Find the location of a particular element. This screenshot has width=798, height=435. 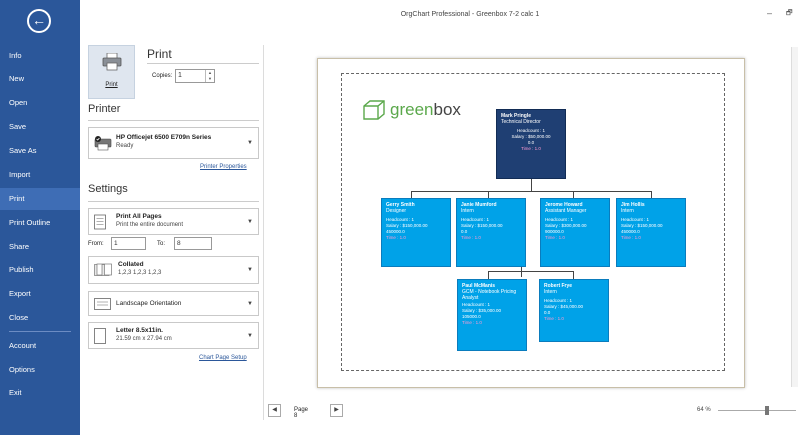

pages-icon is located at coordinates (100, 221).